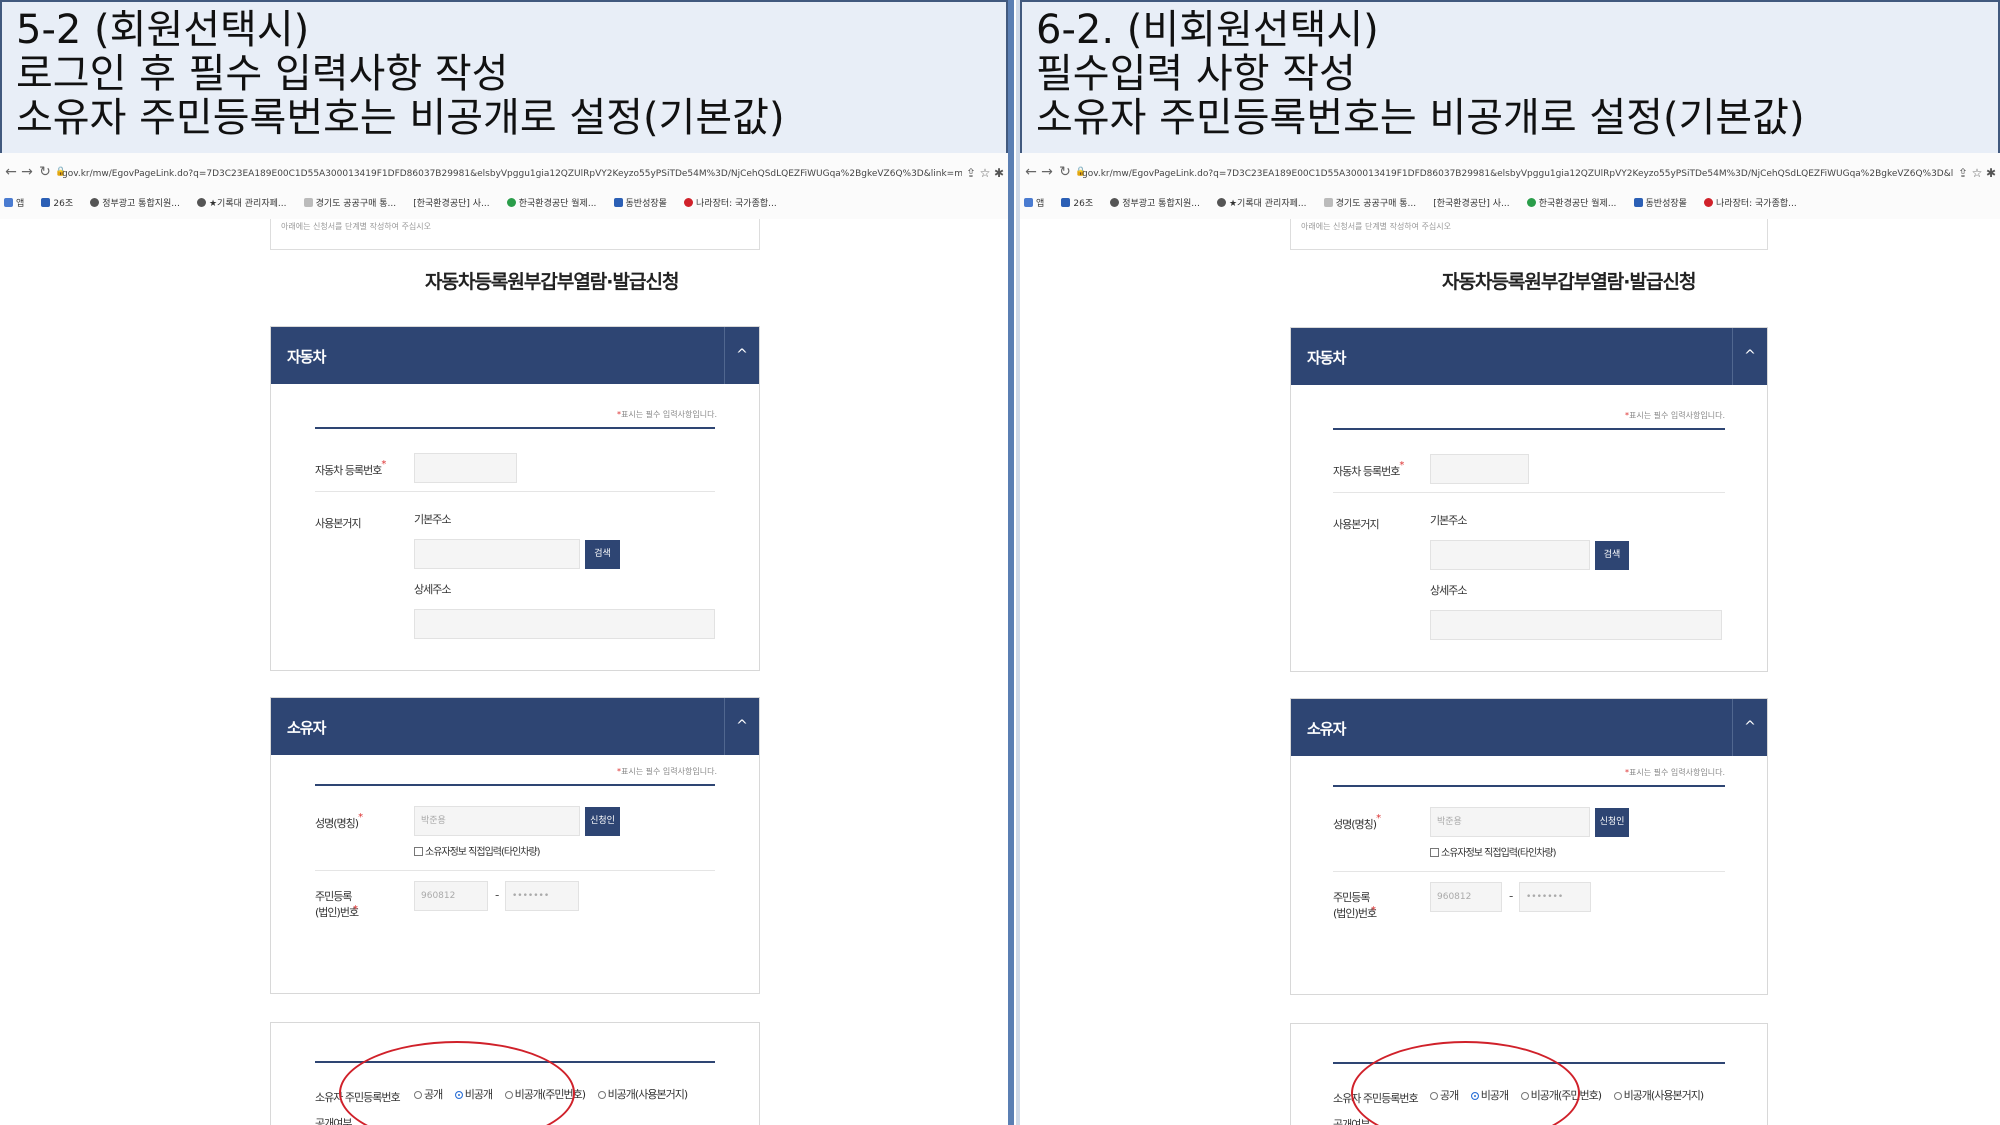 This screenshot has width=2000, height=1125. I want to click on checkbox-label: 소유자정보 직접입력(타인차량), so click(483, 852).